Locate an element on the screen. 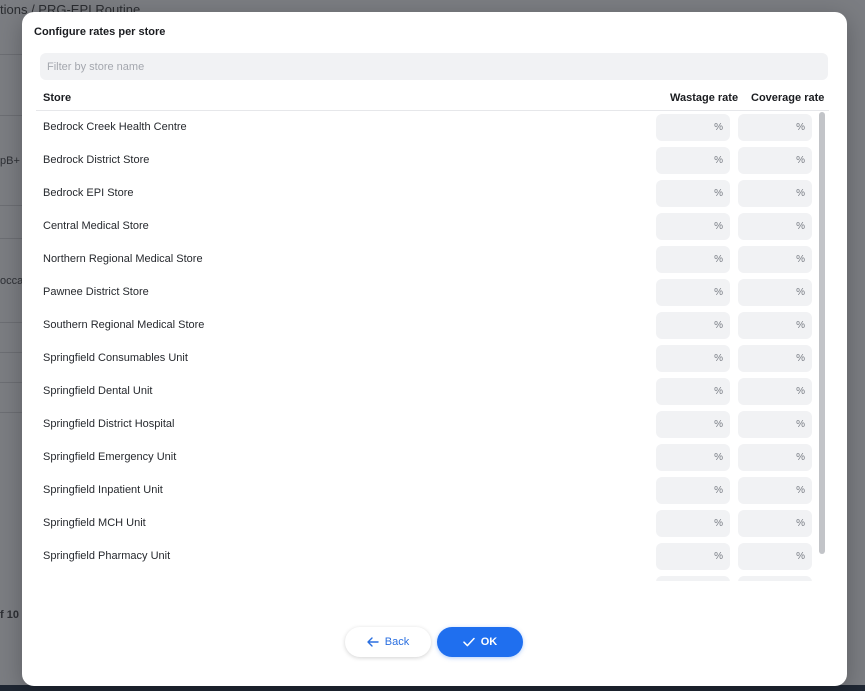  dialog-title: Configure rates per store is located at coordinates (100, 32).